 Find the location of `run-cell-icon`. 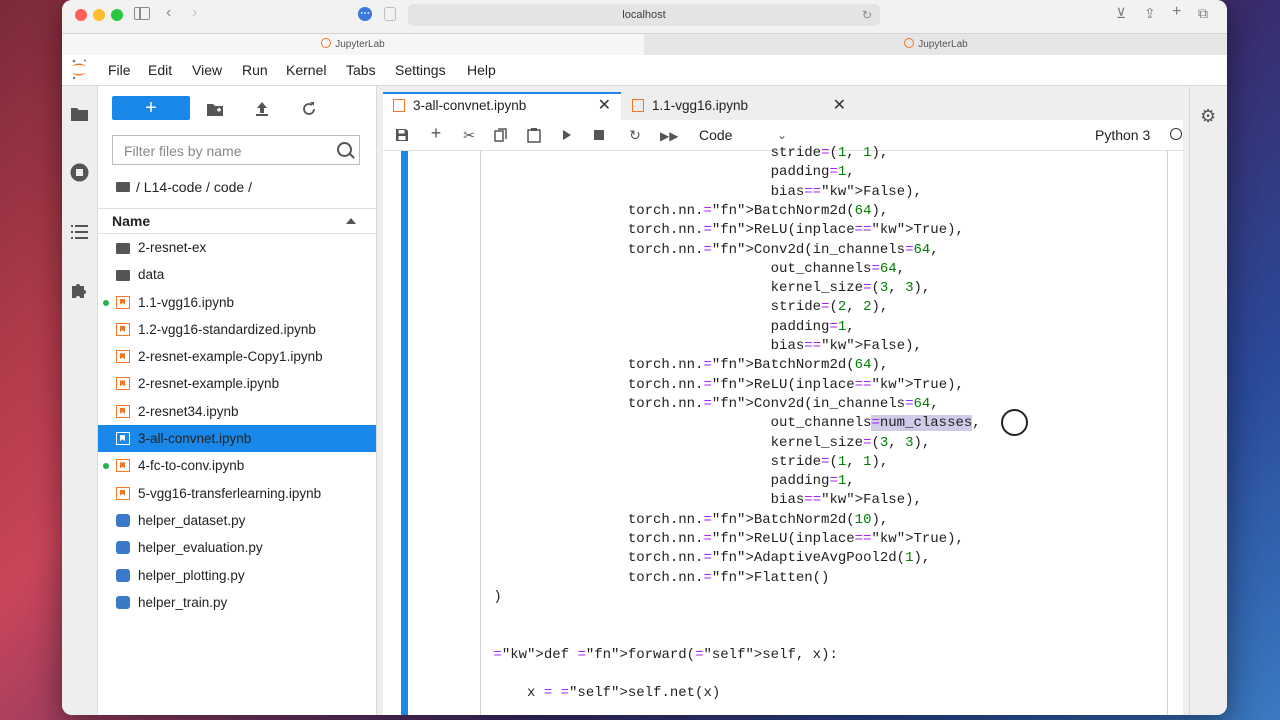

run-cell-icon is located at coordinates (567, 135).